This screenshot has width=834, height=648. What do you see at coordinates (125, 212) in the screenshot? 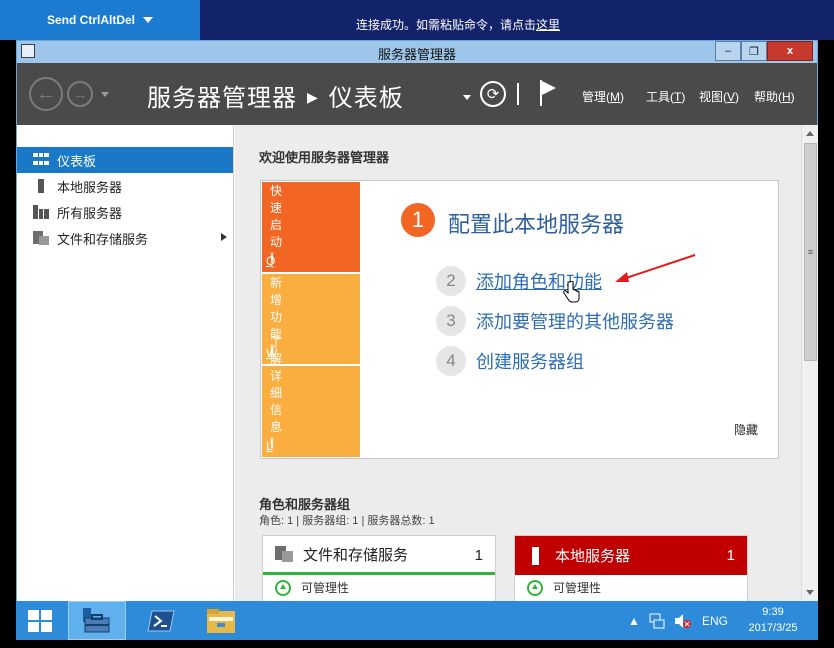
I see `sidebar-item-all-servers: 所有服务器` at bounding box center [125, 212].